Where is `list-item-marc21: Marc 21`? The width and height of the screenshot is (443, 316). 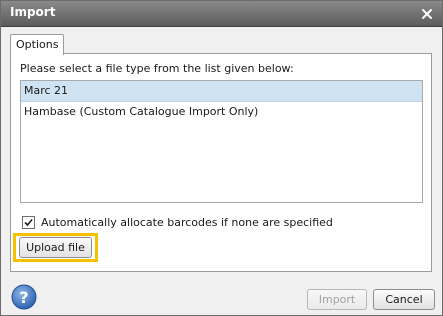 list-item-marc21: Marc 21 is located at coordinates (221, 91).